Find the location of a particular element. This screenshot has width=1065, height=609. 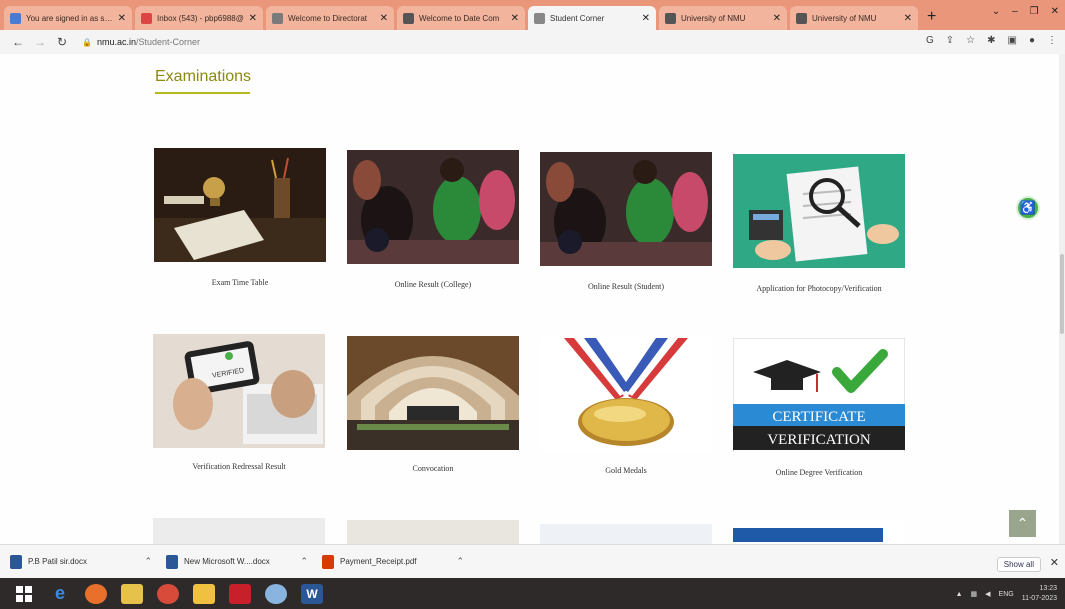

download-filename: New Microsoft W....docx is located at coordinates (227, 561).